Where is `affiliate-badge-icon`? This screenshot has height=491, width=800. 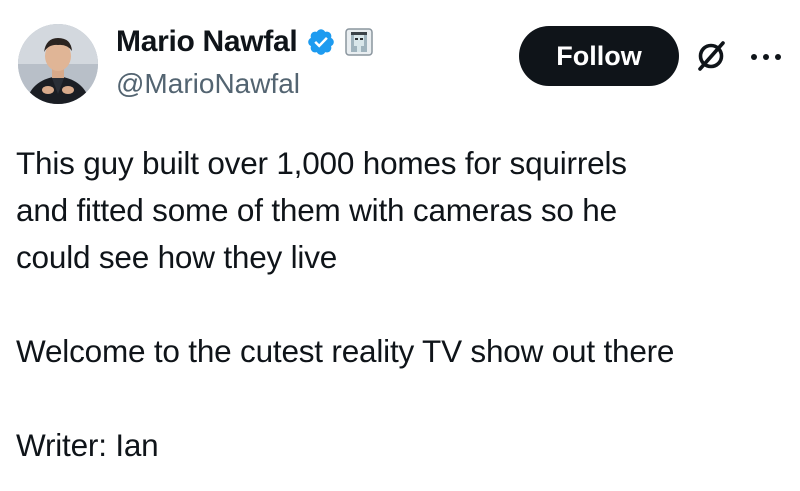
affiliate-badge-icon is located at coordinates (359, 42).